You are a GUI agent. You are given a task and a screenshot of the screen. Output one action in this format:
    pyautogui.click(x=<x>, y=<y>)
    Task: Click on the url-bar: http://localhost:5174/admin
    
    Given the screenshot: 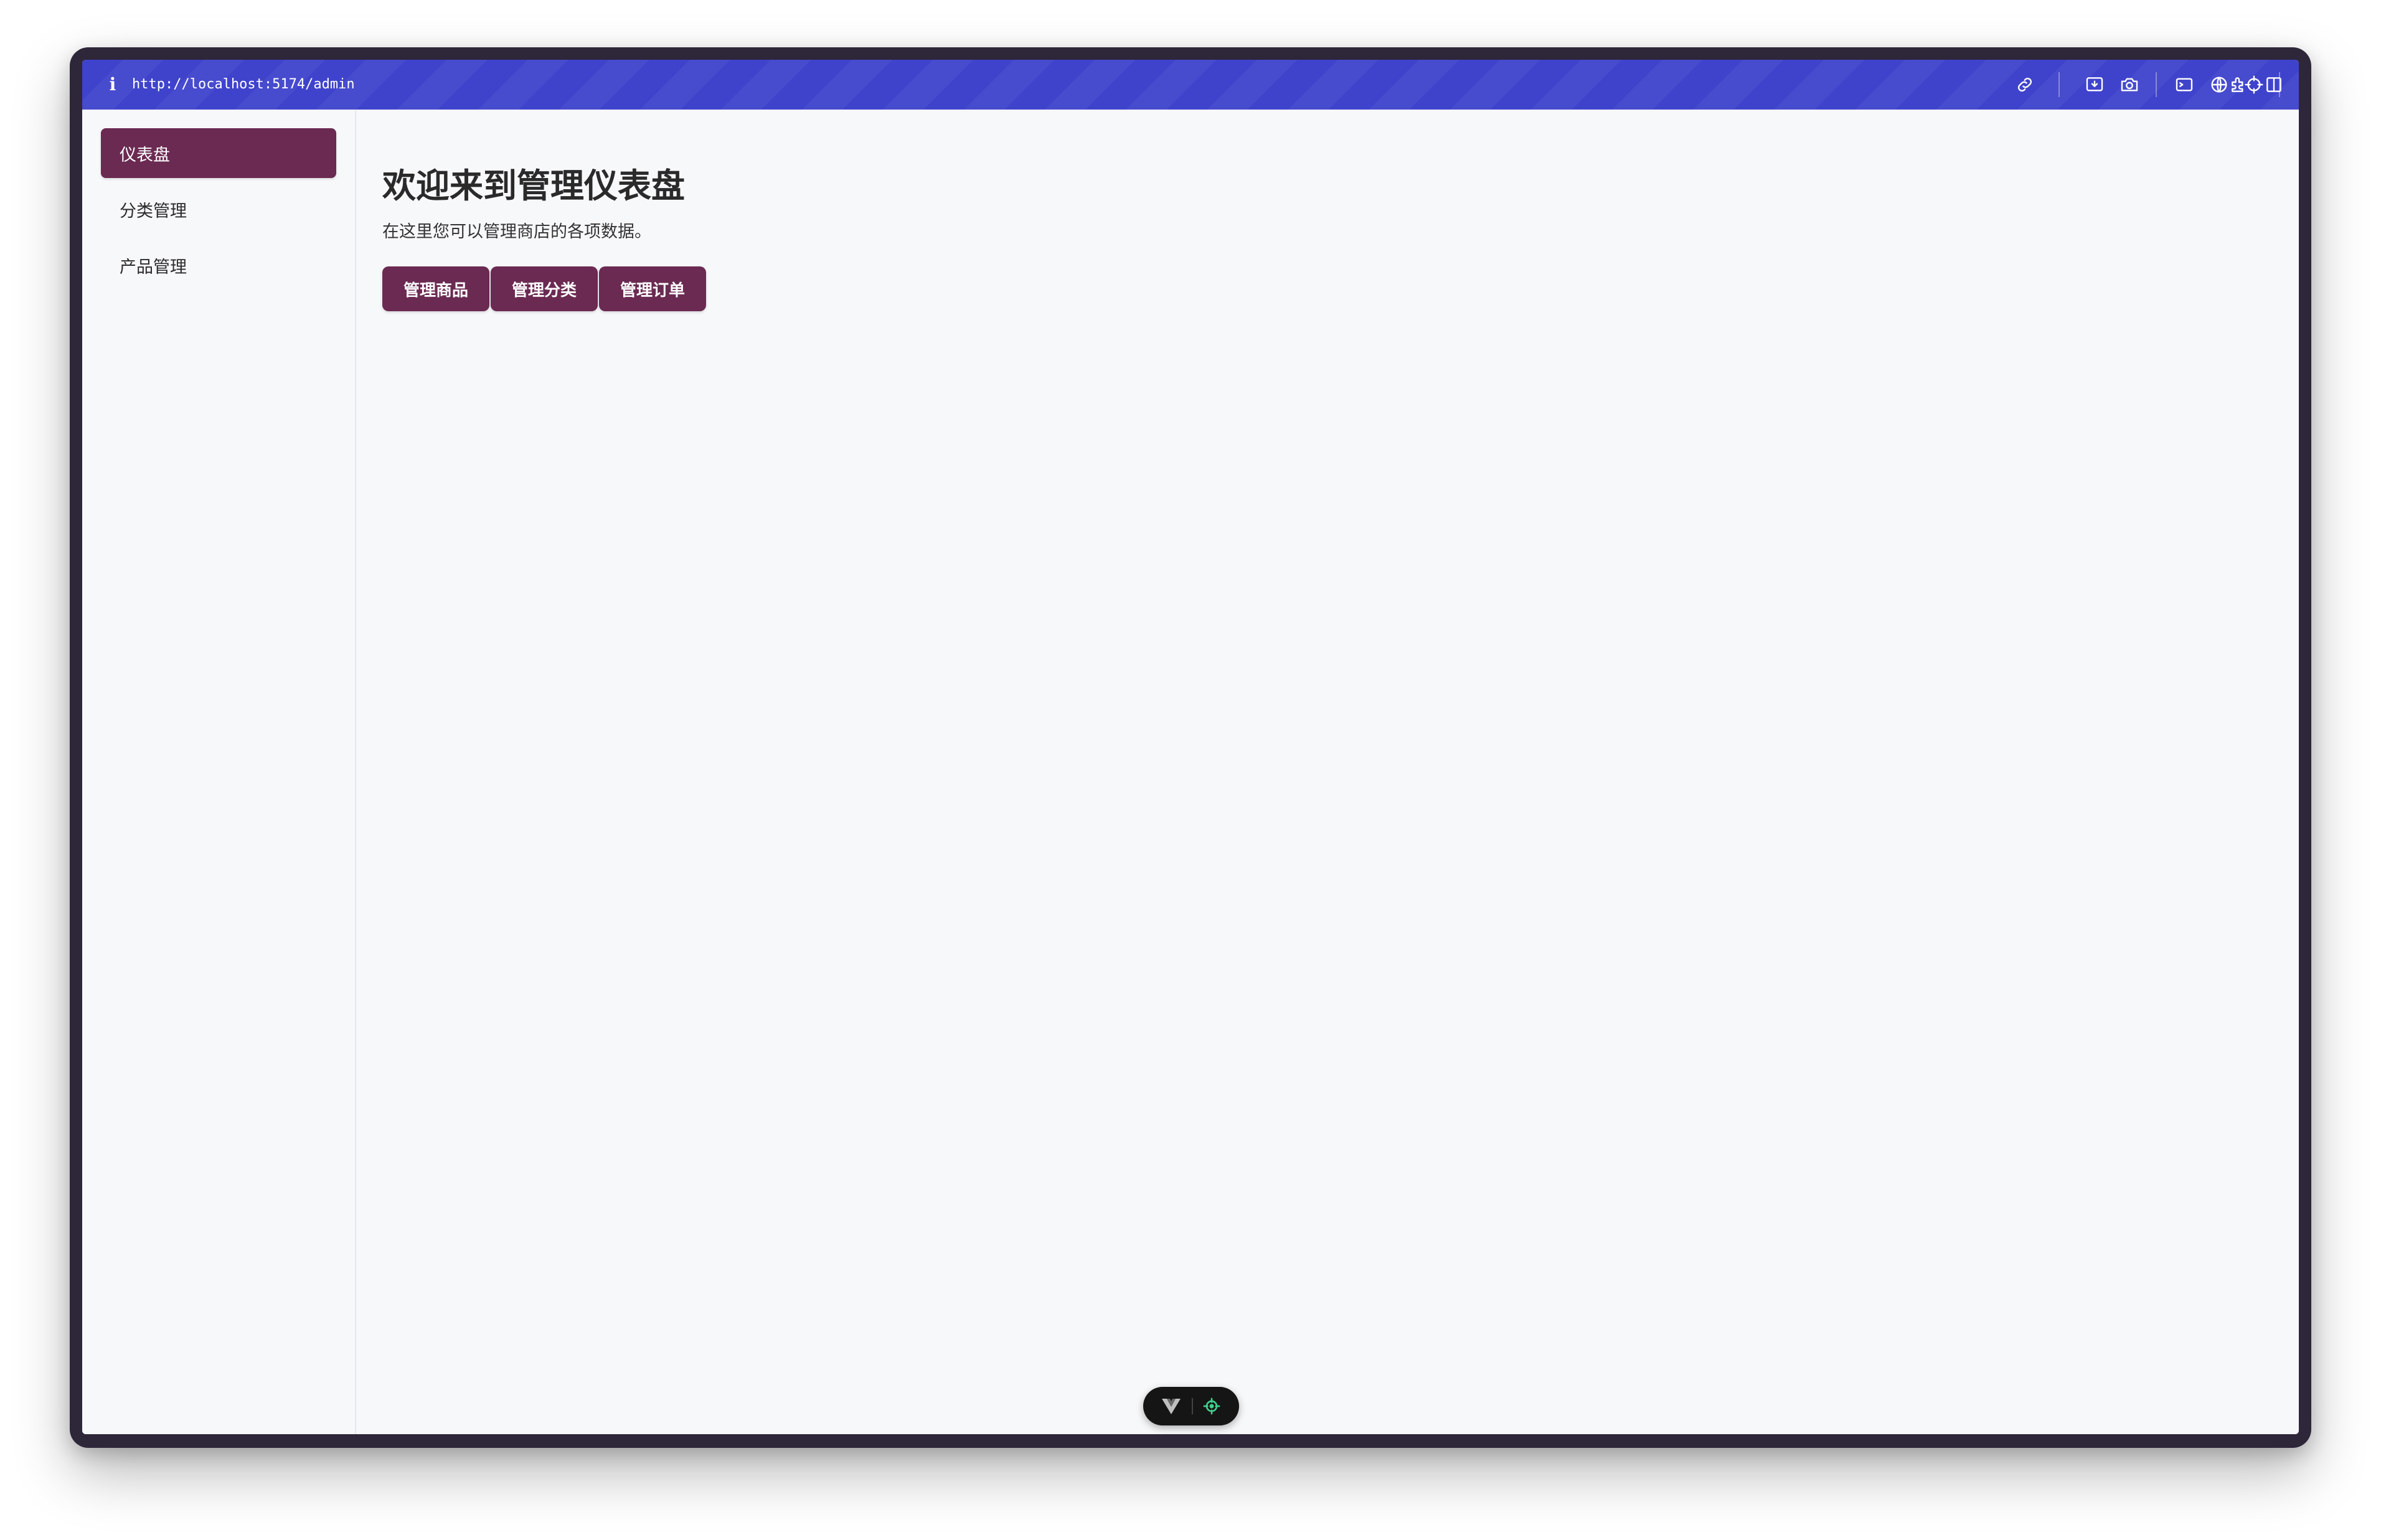 What is the action you would take?
    pyautogui.click(x=243, y=84)
    